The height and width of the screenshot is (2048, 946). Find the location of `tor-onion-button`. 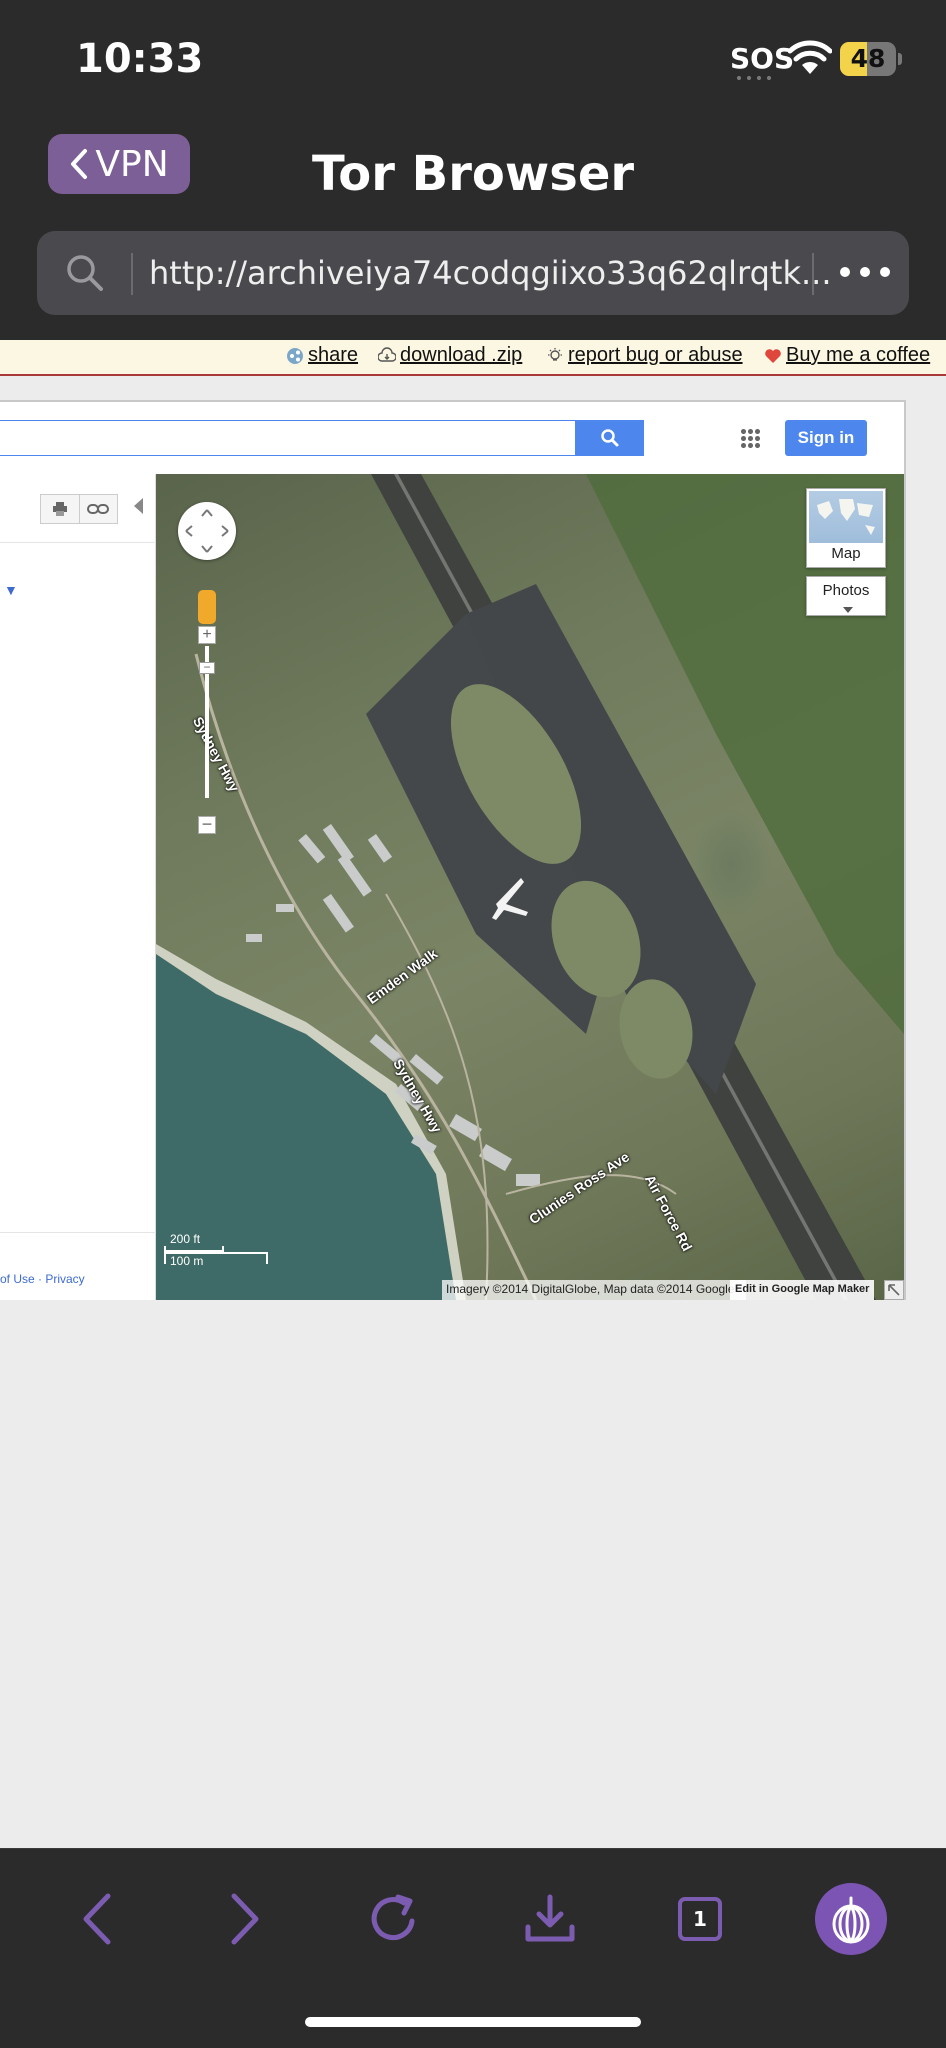

tor-onion-button is located at coordinates (851, 1919).